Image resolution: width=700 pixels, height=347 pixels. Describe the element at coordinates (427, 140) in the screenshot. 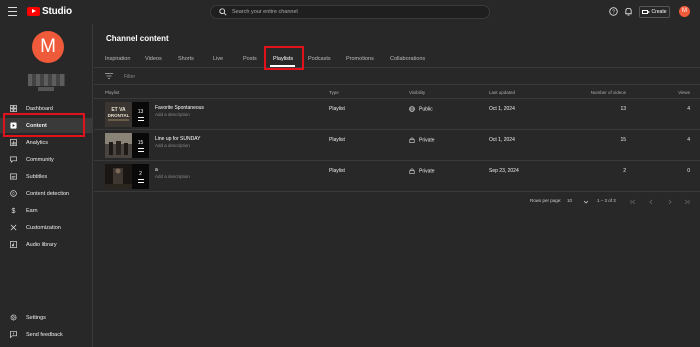

I see `visibility-label: Private` at that location.